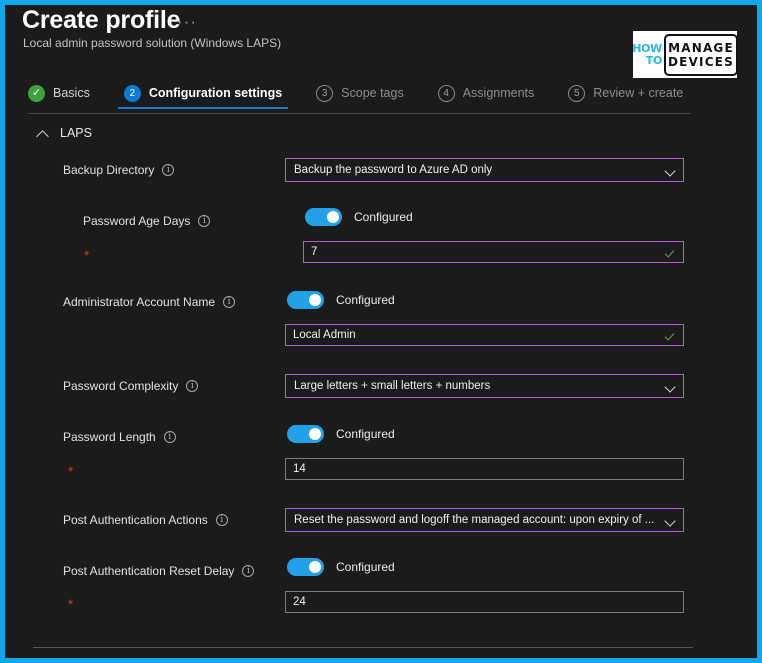 This screenshot has height=663, width=762. What do you see at coordinates (131, 386) in the screenshot?
I see `password-complexity-label: Password Complexity i` at bounding box center [131, 386].